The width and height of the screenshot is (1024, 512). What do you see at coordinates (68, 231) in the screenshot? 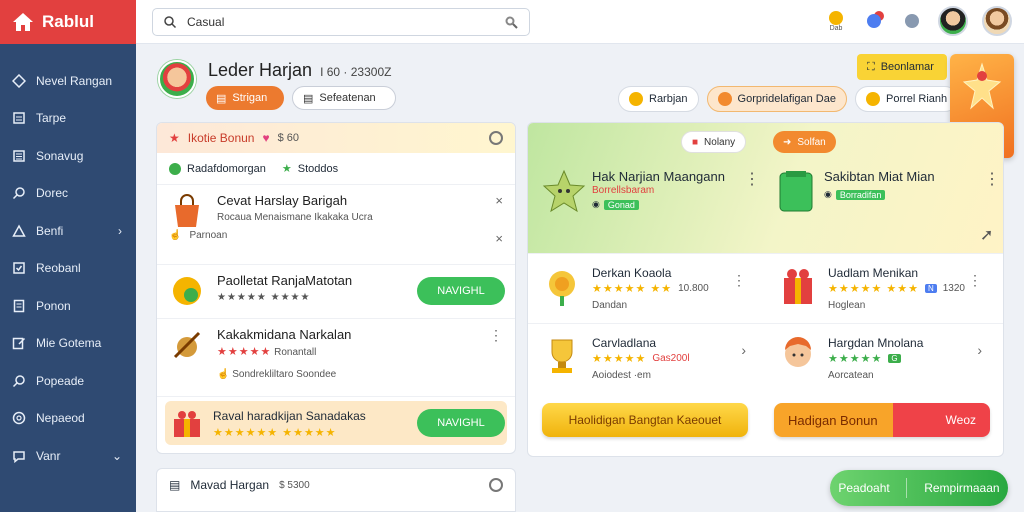
I see `sidebar-item-4: Benfi ›` at bounding box center [68, 231].